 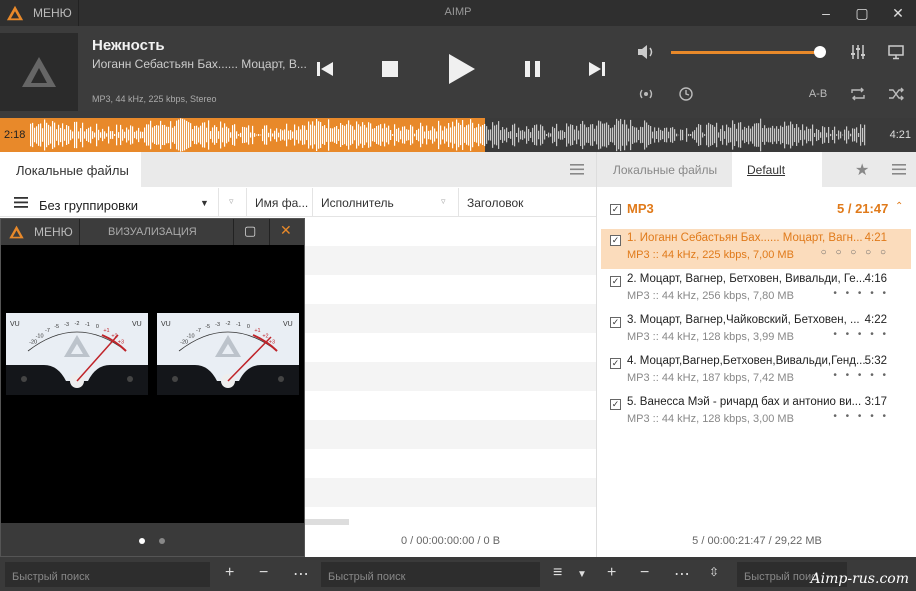 I want to click on collapse-icon: ⌃, so click(x=899, y=206).